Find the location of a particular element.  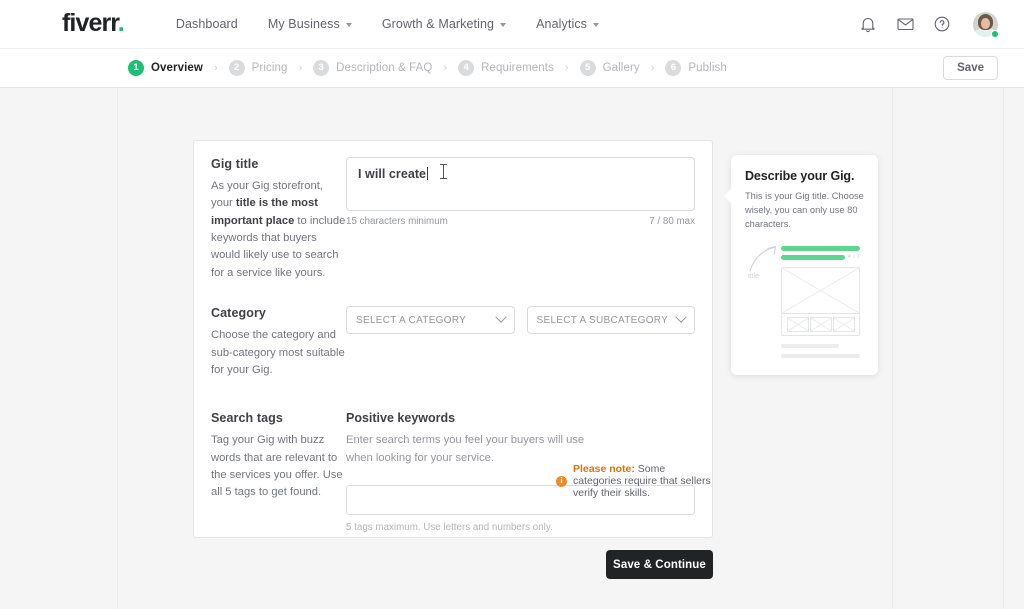

step-label: Description & FAQ is located at coordinates (384, 68).